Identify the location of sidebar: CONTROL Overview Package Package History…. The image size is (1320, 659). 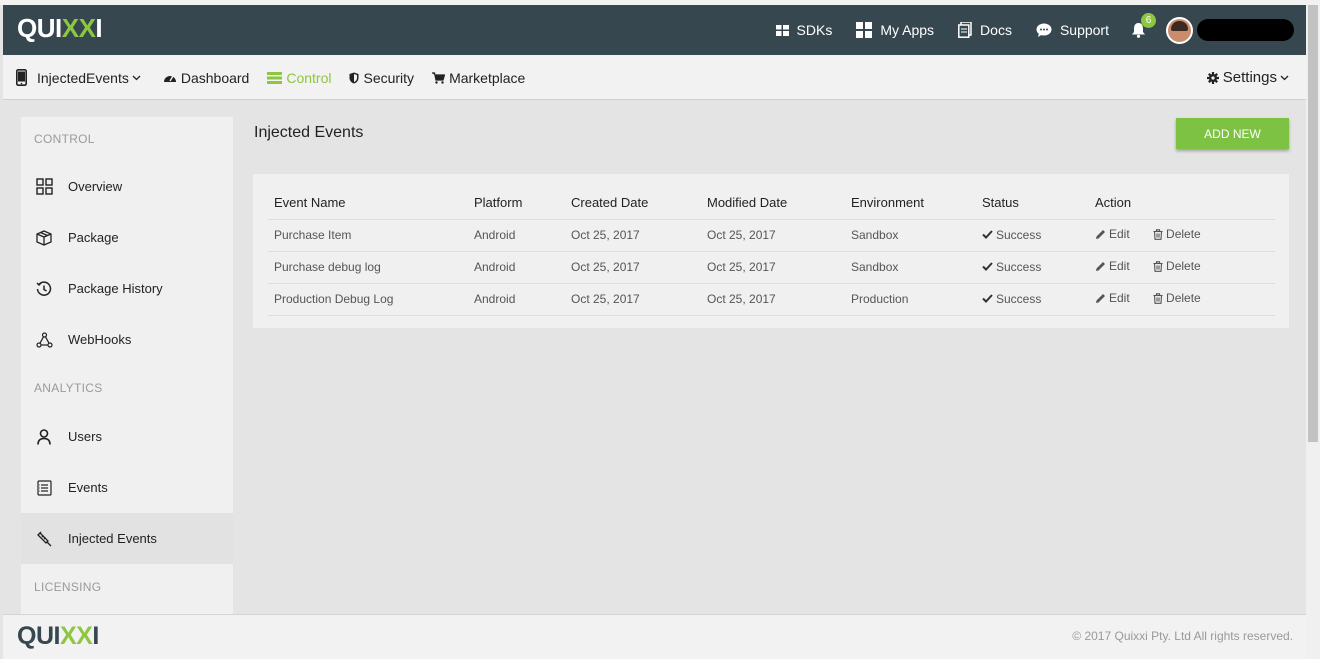
(127, 365).